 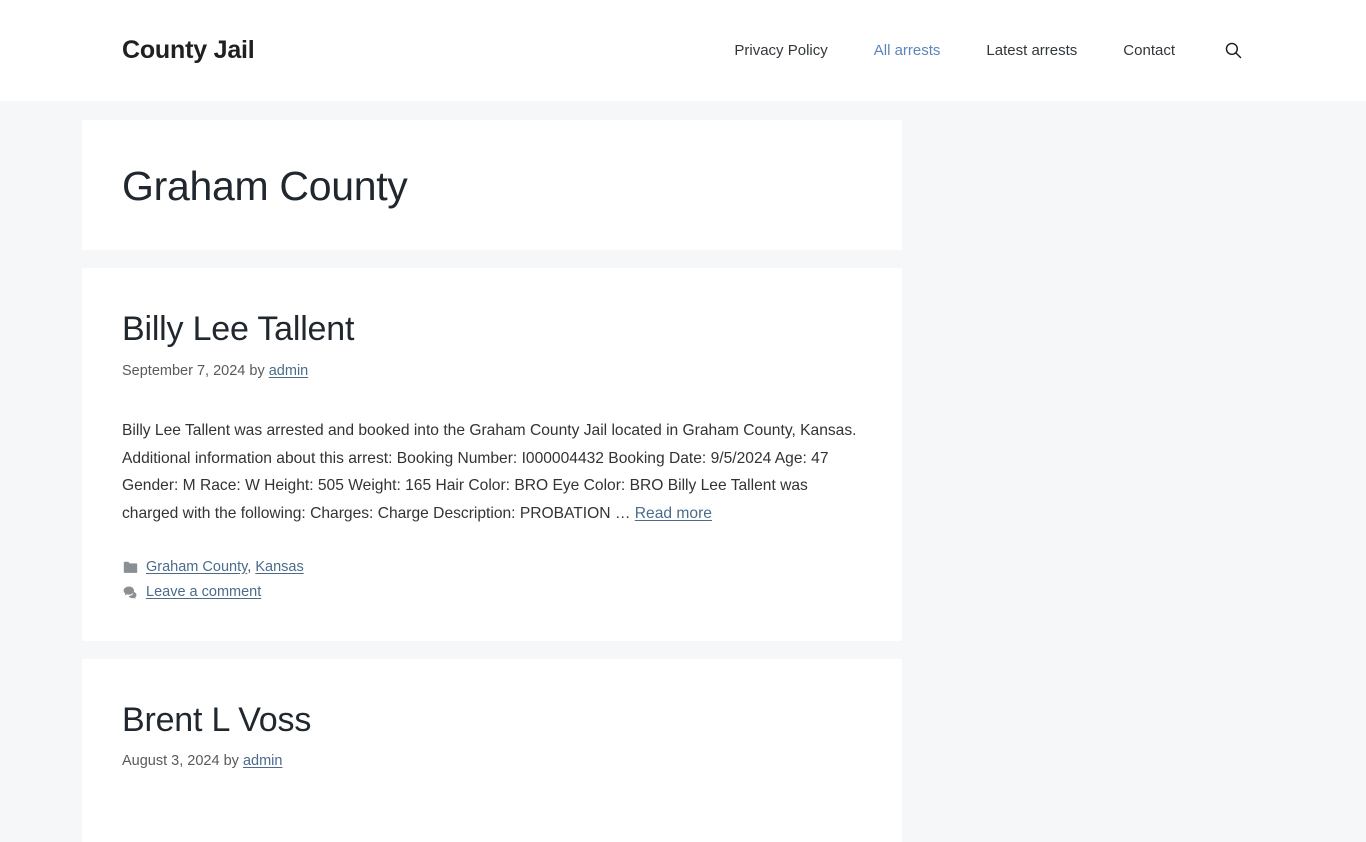 I want to click on comment-bubble-icon, so click(x=130, y=593).